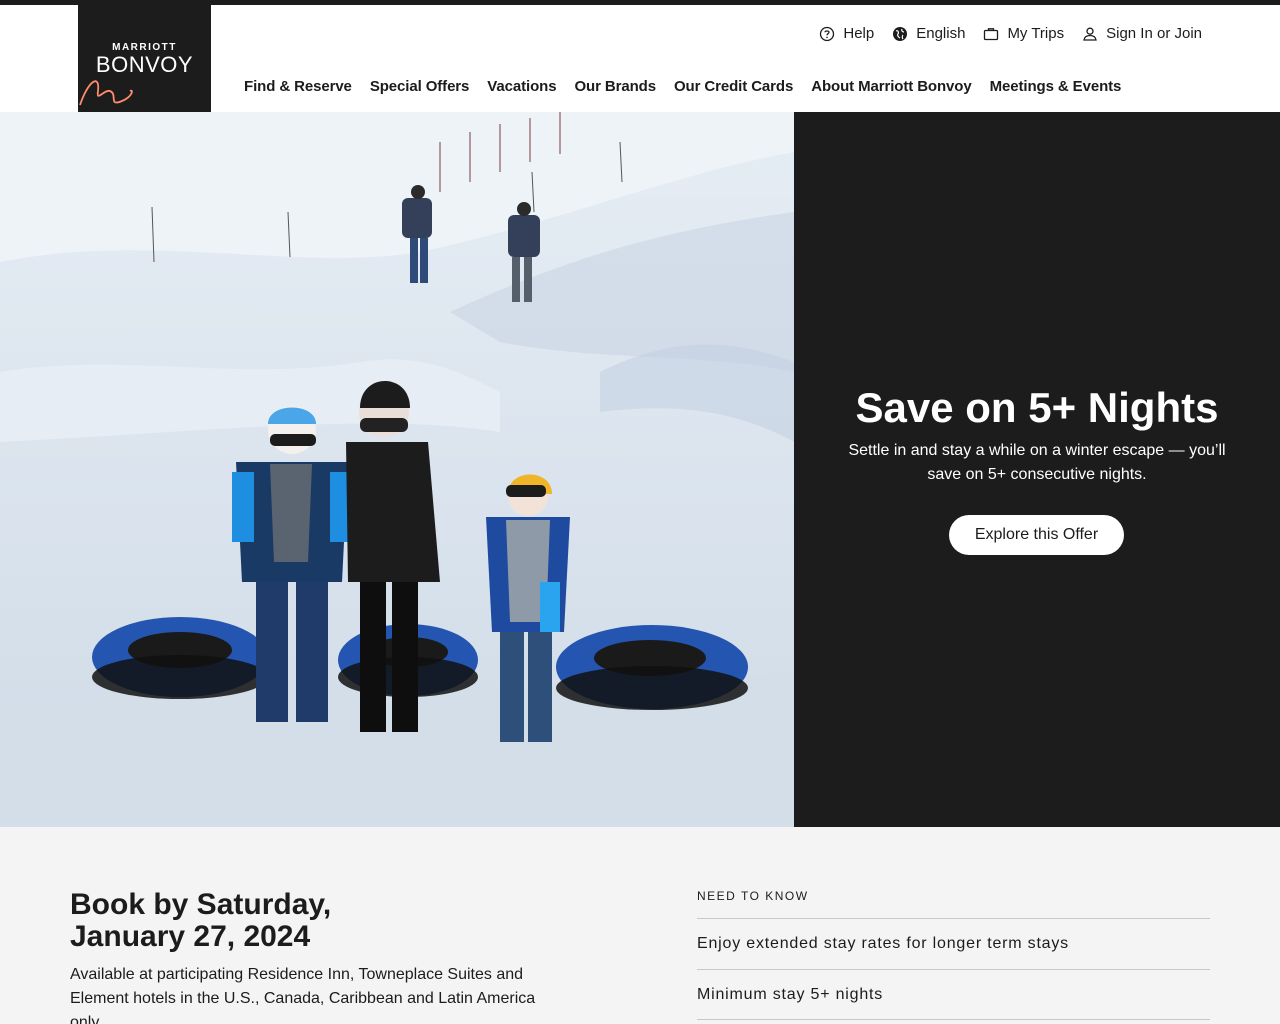 The height and width of the screenshot is (1024, 1280). I want to click on language-label: English, so click(941, 33).